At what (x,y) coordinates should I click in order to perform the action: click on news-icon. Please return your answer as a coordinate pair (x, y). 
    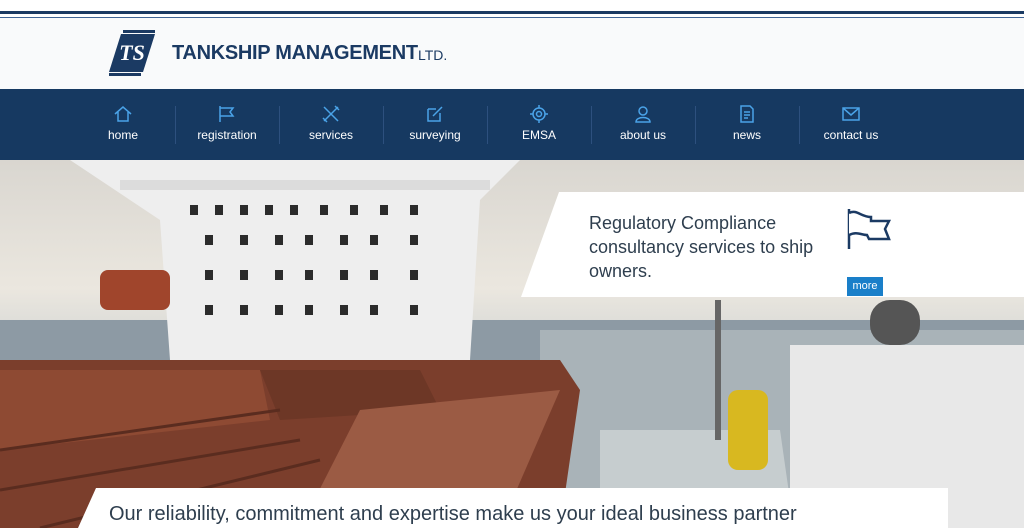
    Looking at the image, I should click on (747, 114).